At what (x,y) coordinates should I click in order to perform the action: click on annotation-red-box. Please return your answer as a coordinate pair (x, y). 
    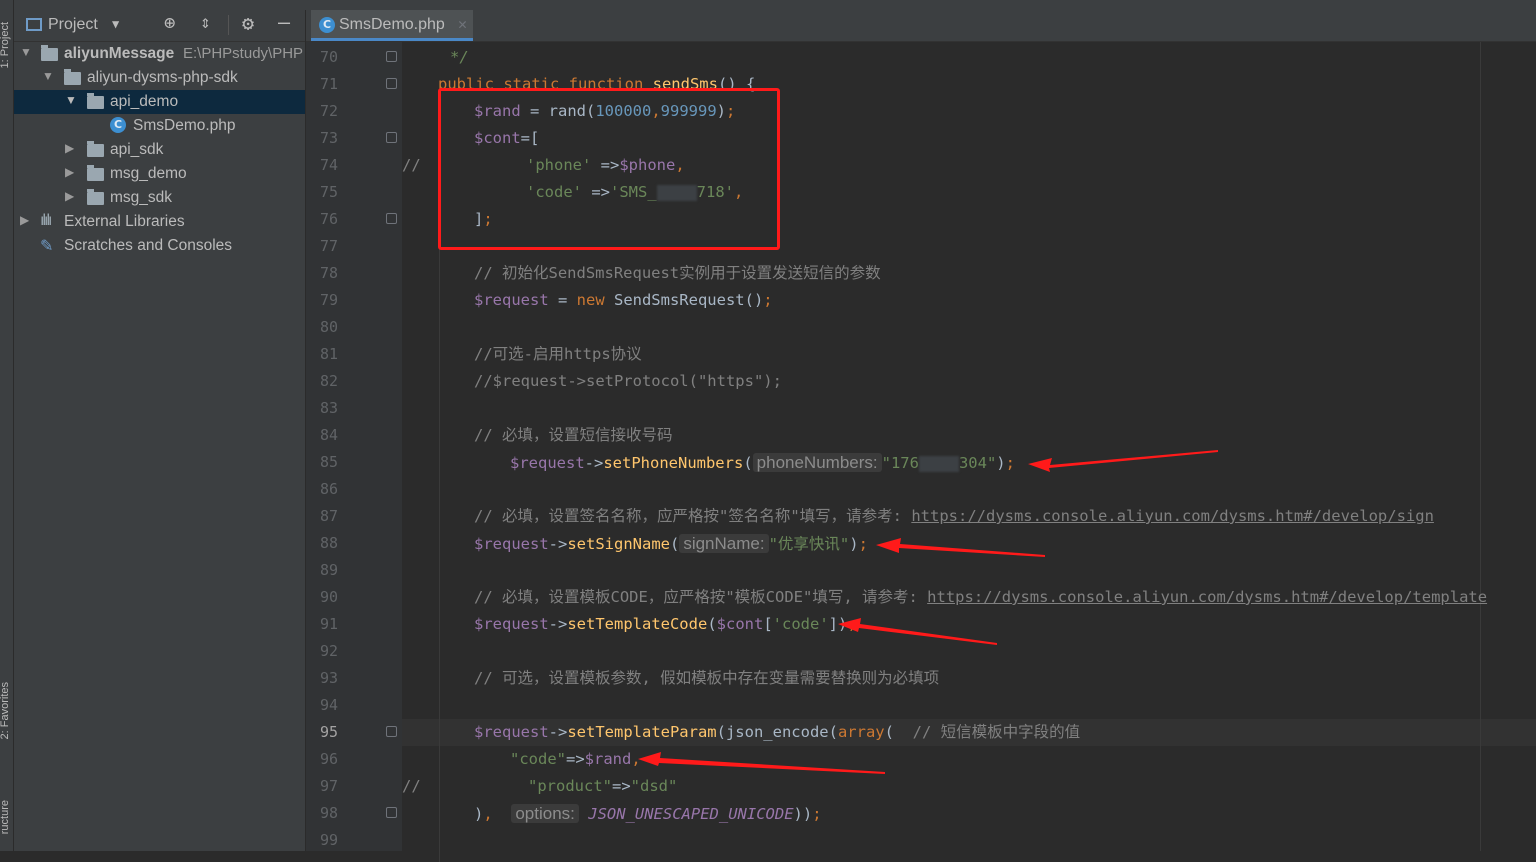
    Looking at the image, I should click on (609, 169).